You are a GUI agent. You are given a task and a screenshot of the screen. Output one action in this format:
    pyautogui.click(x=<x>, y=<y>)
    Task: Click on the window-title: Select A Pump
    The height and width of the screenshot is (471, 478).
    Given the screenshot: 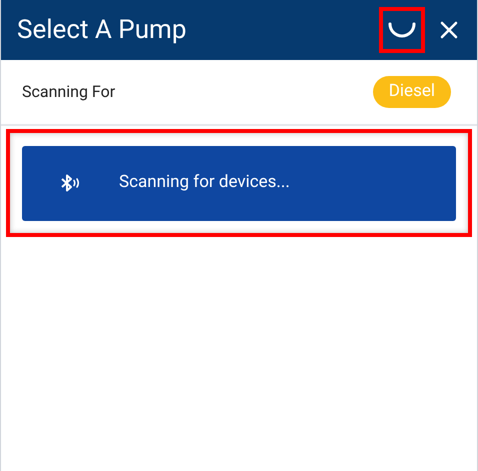 What is the action you would take?
    pyautogui.click(x=102, y=30)
    